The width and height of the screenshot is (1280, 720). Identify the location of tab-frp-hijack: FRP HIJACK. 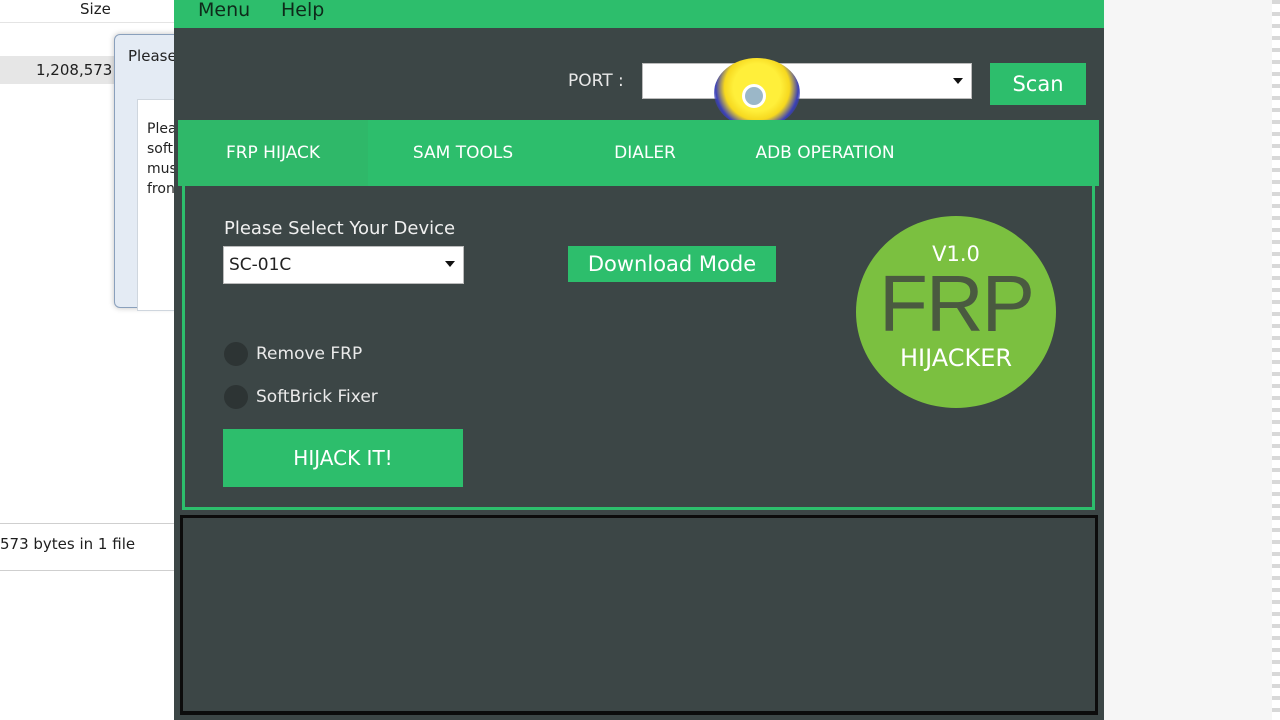
(273, 153).